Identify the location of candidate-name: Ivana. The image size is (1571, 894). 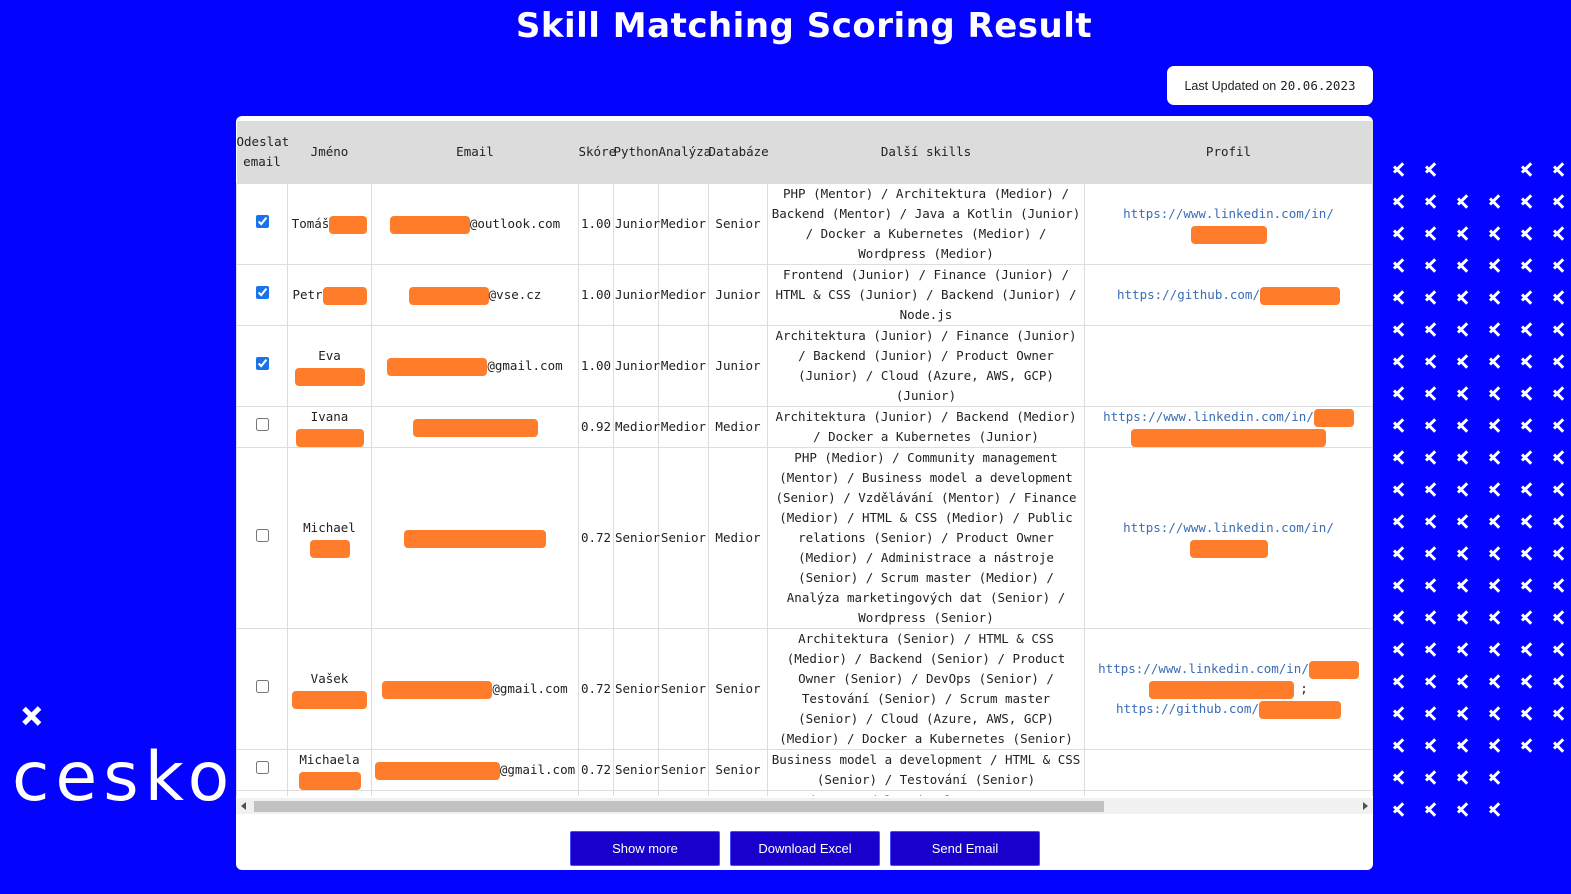
(329, 416).